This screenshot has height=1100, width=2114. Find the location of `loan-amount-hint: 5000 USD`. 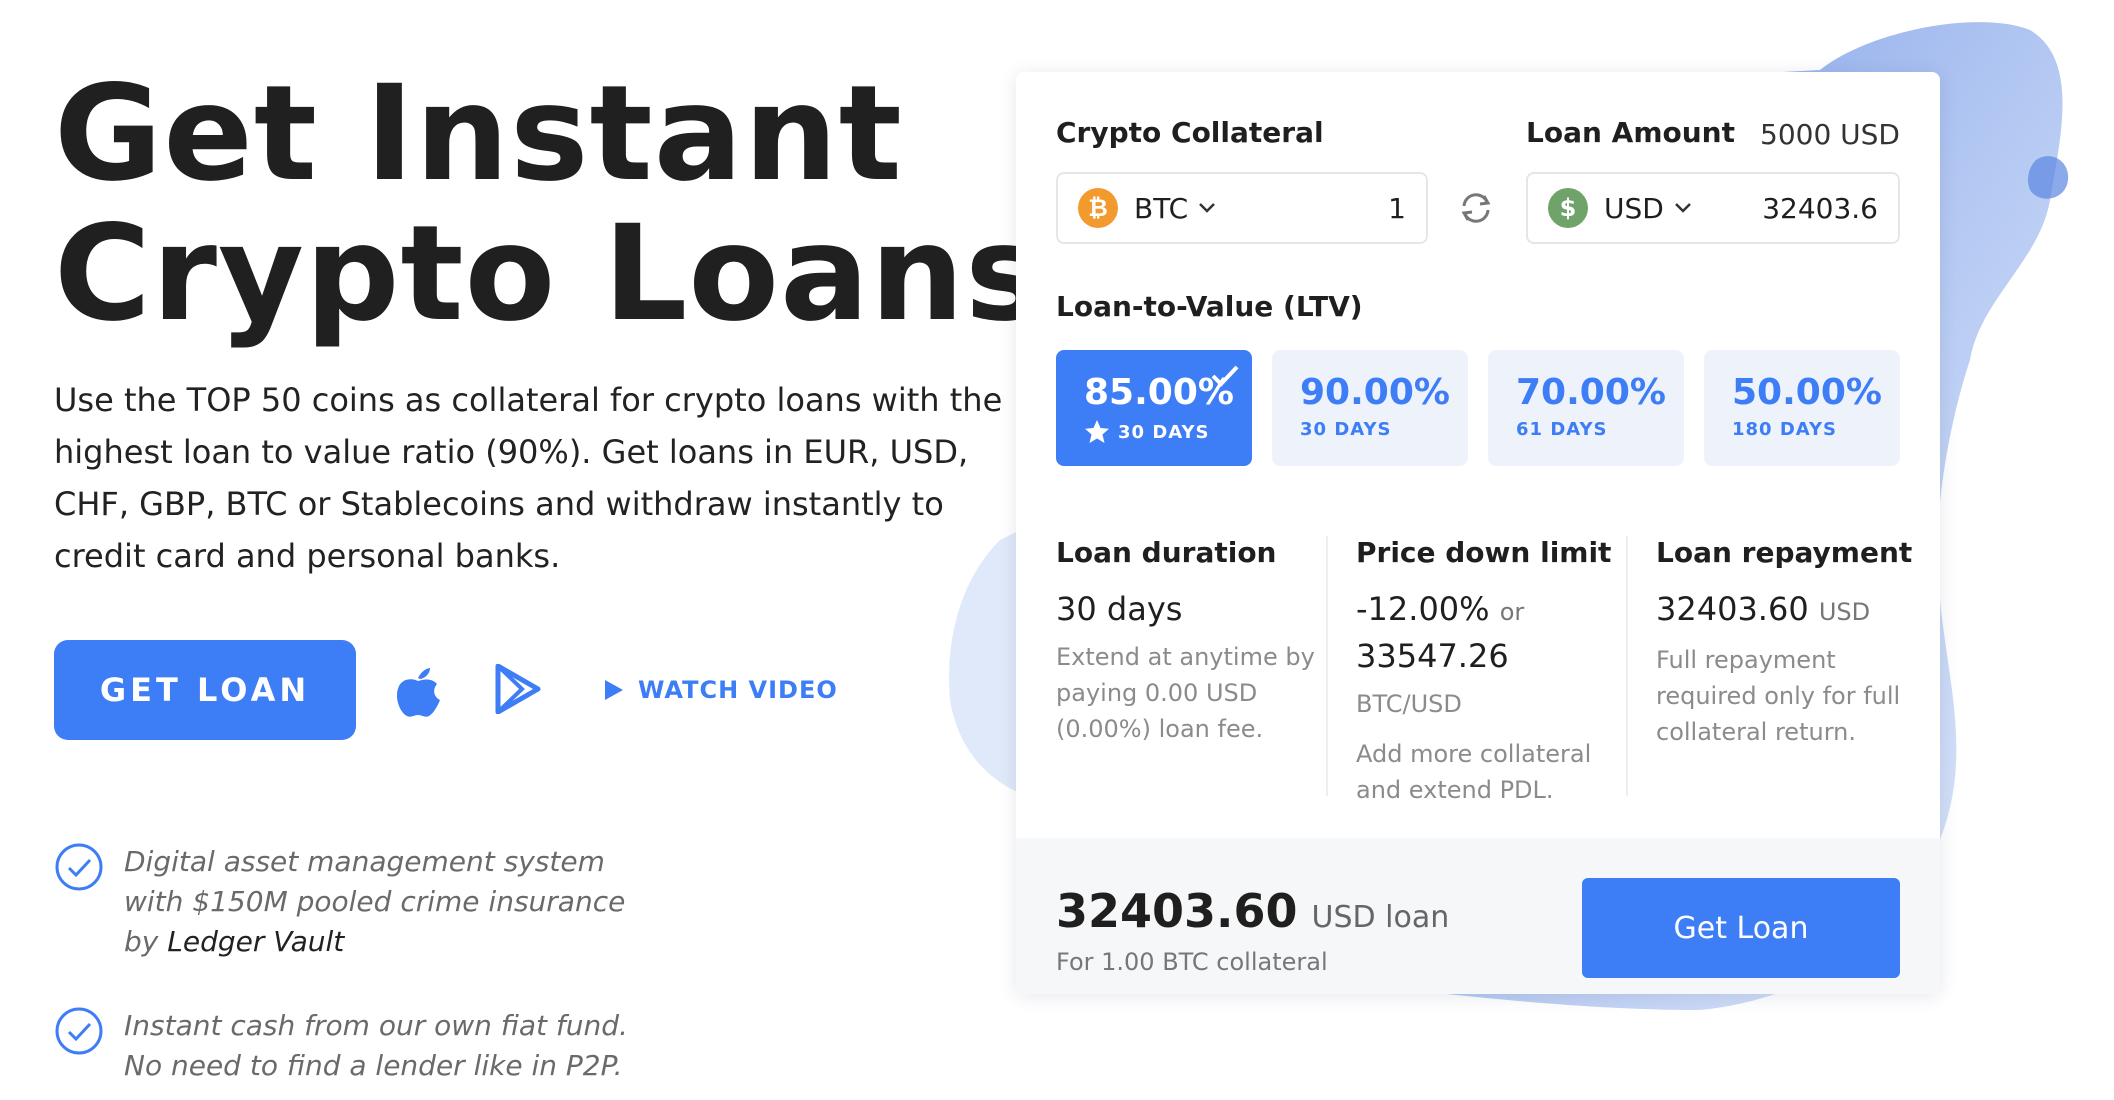

loan-amount-hint: 5000 USD is located at coordinates (1830, 134).